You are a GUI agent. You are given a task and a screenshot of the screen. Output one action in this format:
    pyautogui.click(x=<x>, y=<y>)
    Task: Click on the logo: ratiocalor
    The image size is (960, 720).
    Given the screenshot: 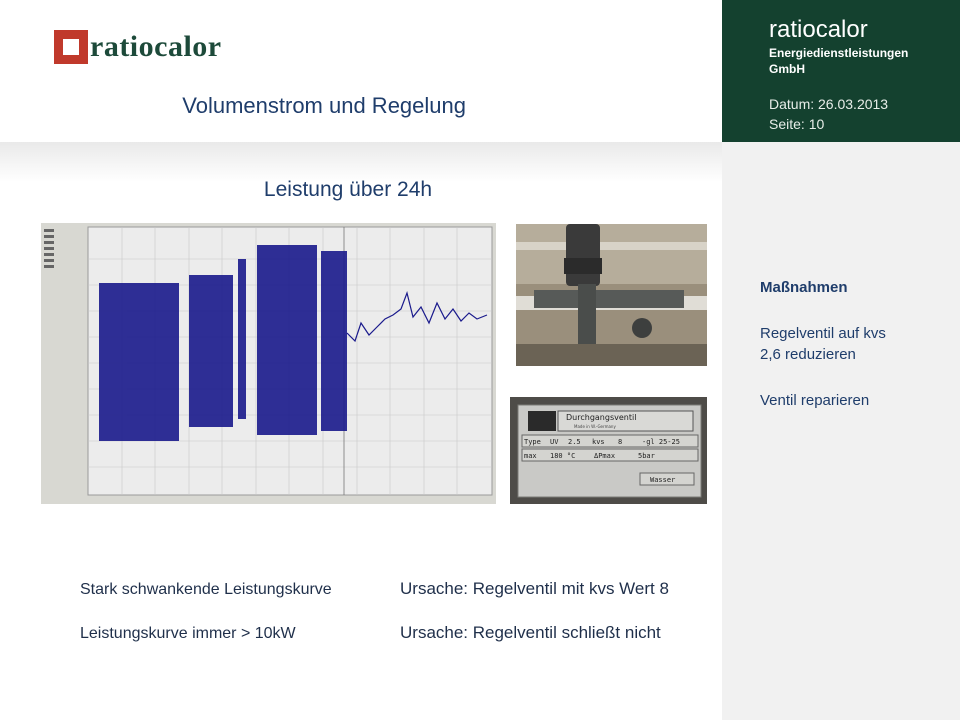 What is the action you would take?
    pyautogui.click(x=138, y=47)
    